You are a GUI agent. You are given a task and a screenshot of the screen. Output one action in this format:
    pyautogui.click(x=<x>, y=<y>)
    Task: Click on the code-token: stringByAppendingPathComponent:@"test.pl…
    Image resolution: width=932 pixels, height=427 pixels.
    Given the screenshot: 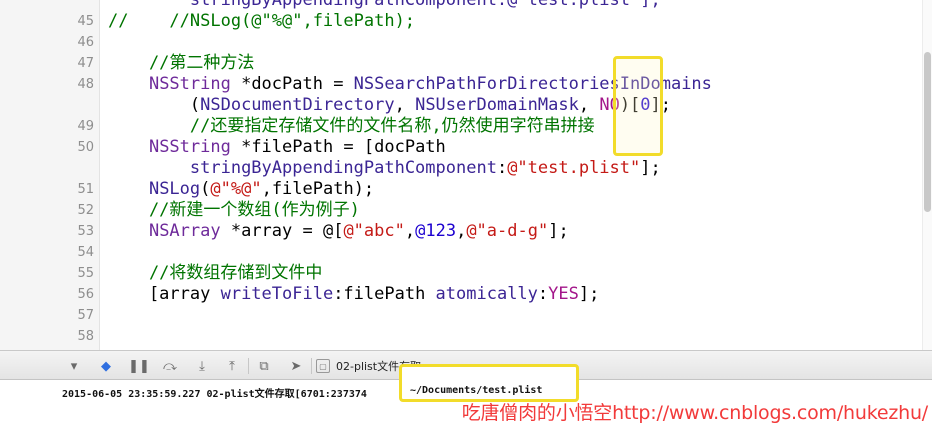 What is the action you would take?
    pyautogui.click(x=384, y=5)
    